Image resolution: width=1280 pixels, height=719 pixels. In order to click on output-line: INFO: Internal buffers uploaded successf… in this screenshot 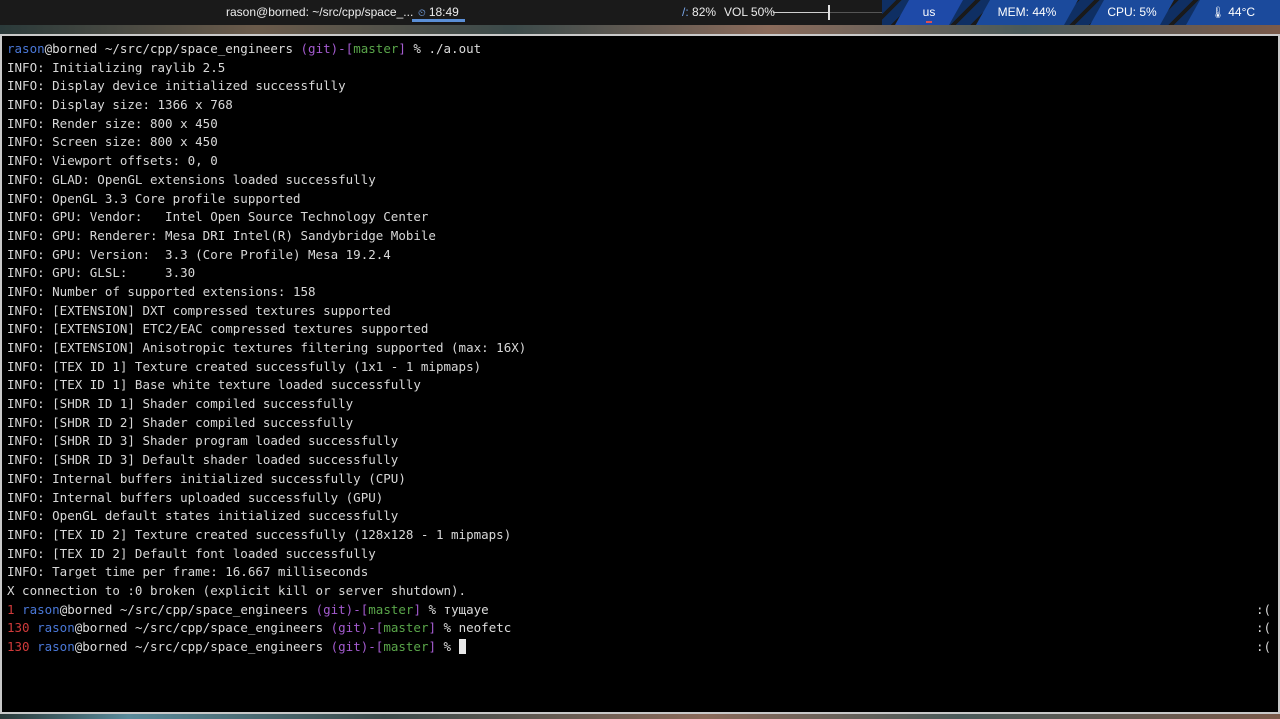, I will do `click(195, 497)`.